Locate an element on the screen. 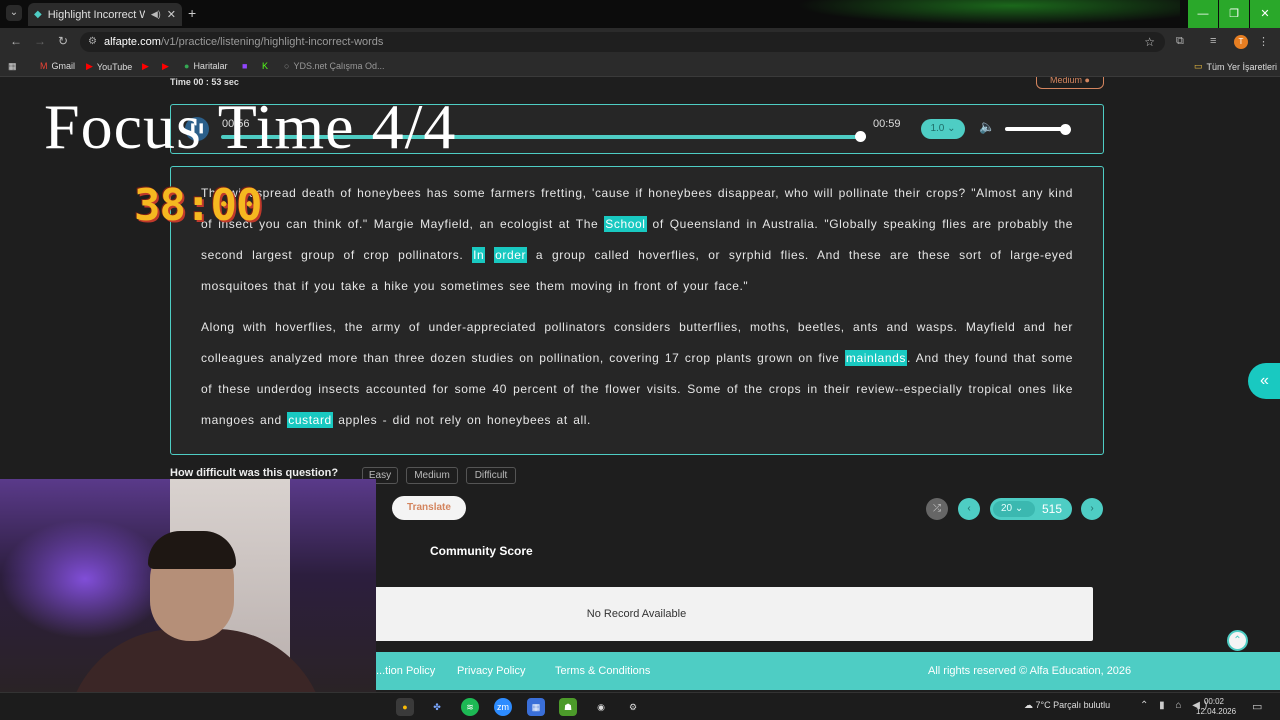 The width and height of the screenshot is (1280, 720). privacy-policy-link: Privacy Policy is located at coordinates (491, 671).